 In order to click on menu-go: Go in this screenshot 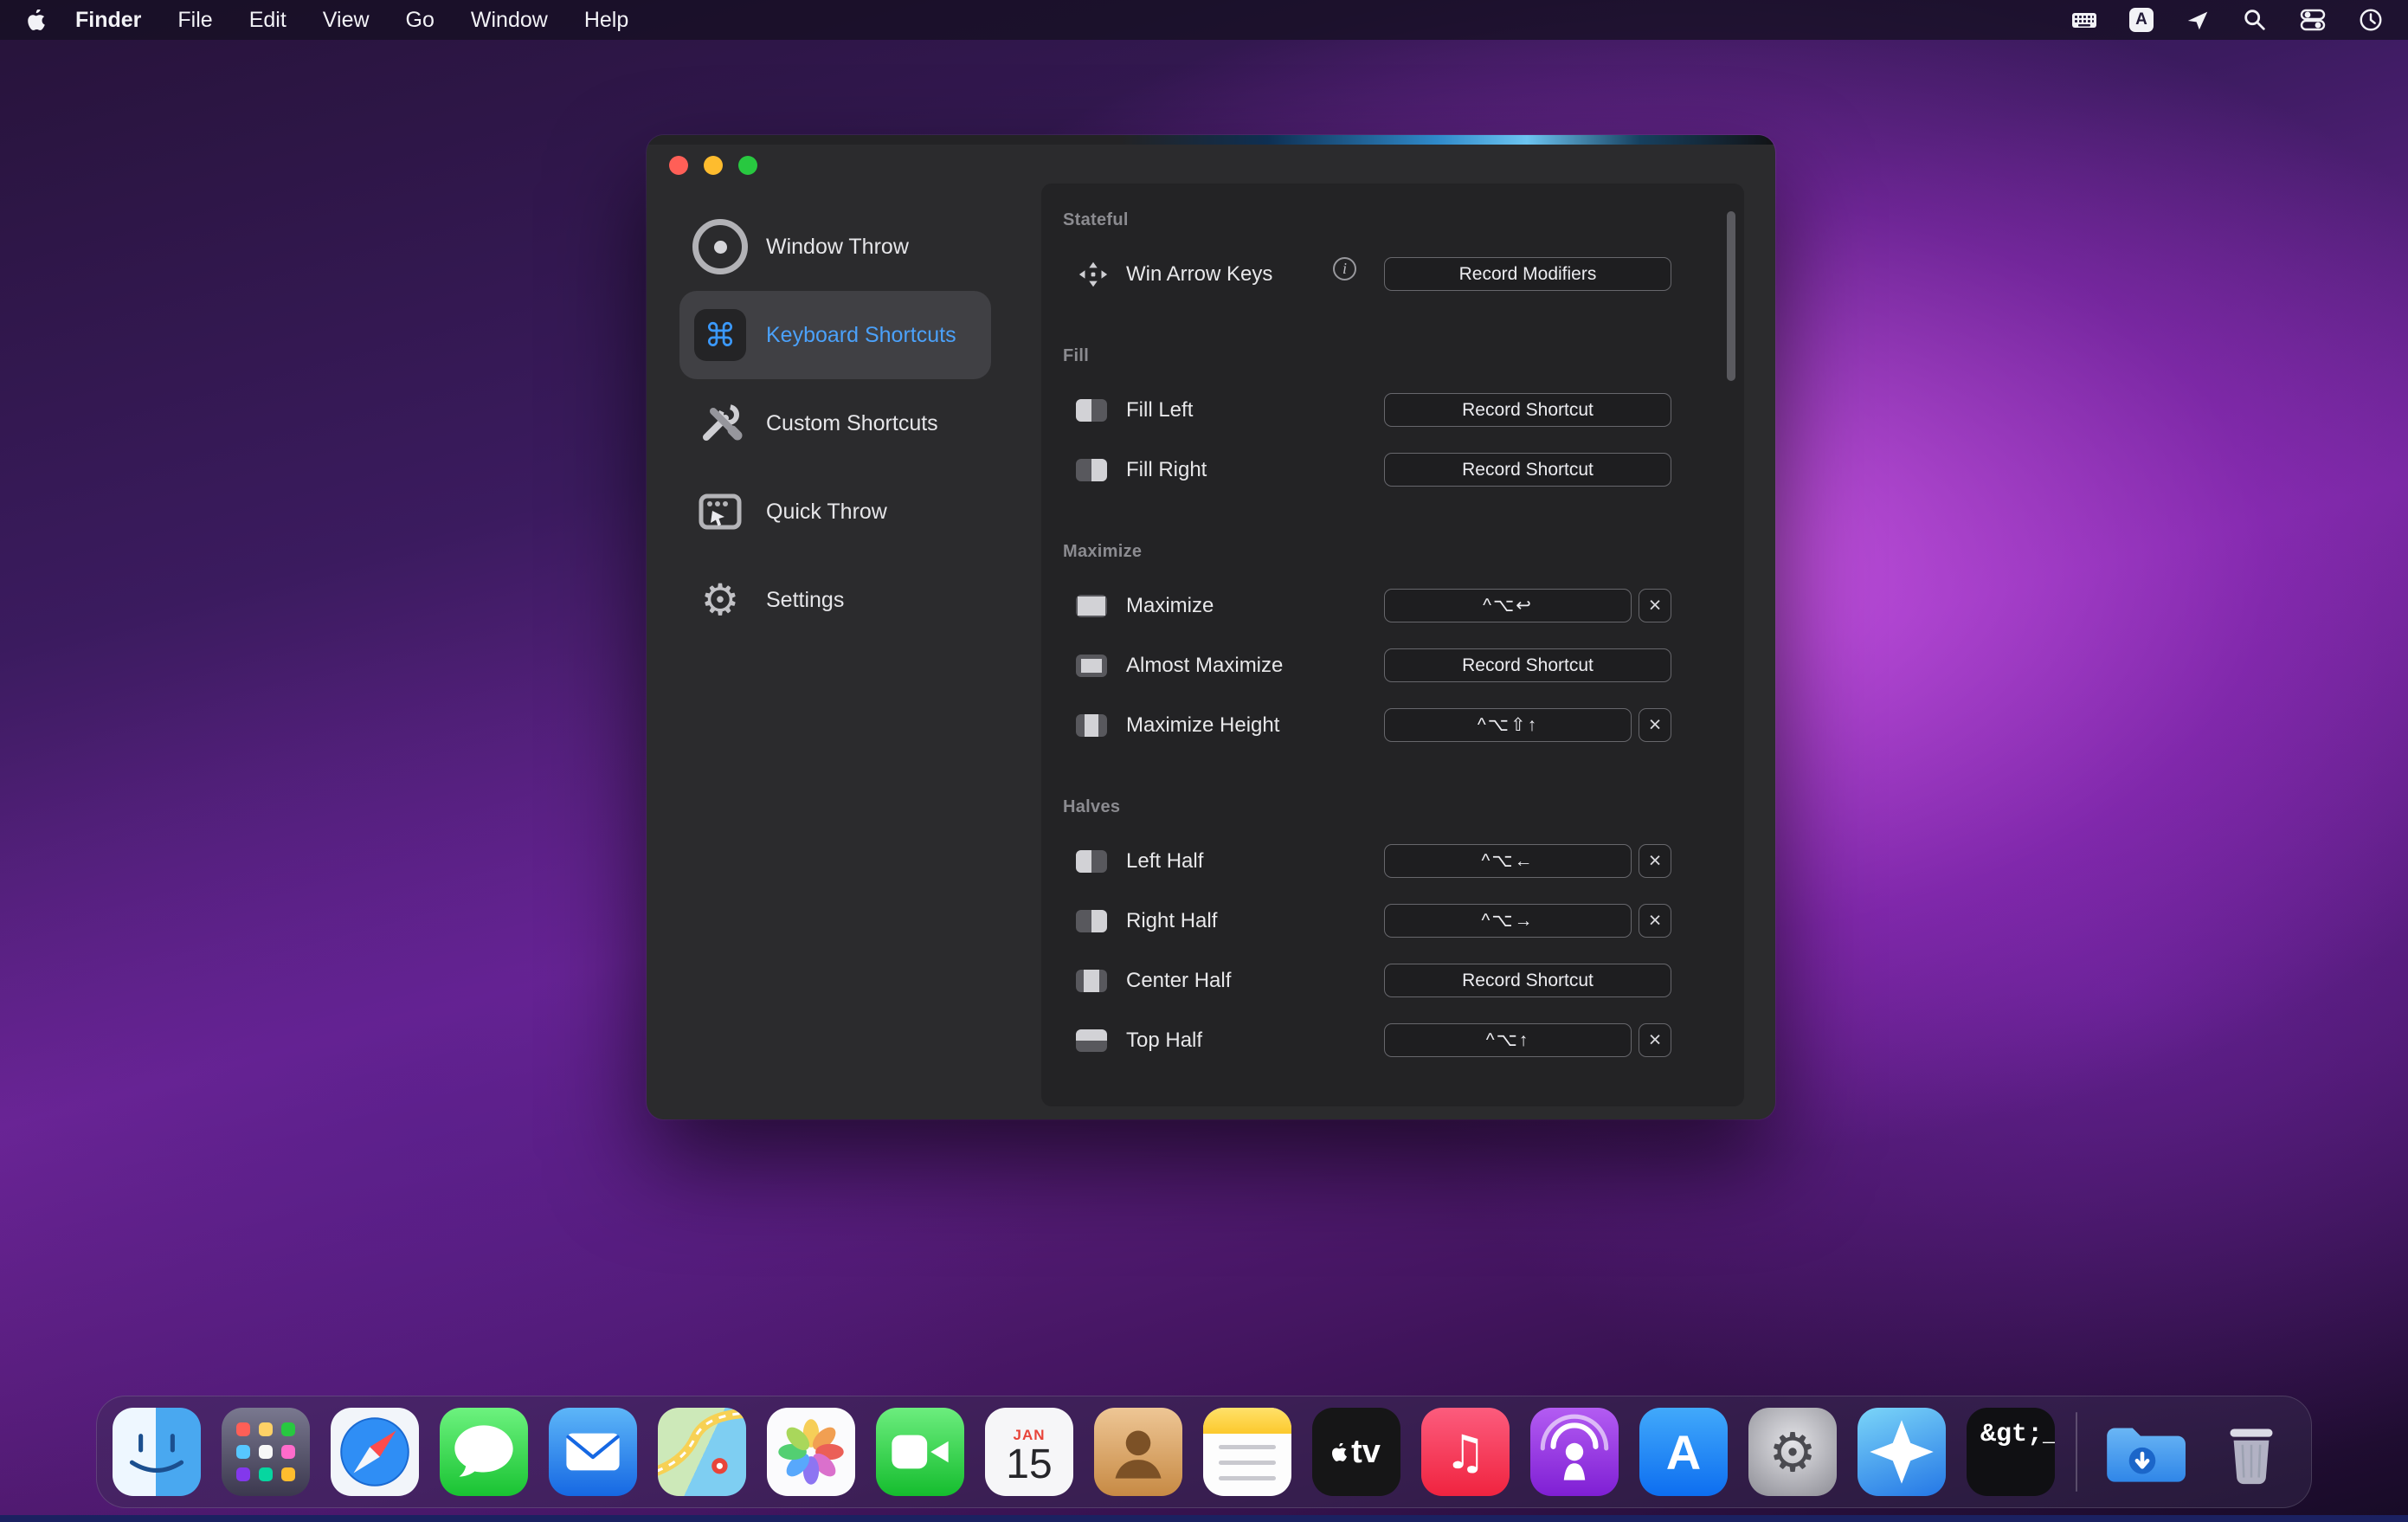, I will do `click(420, 20)`.